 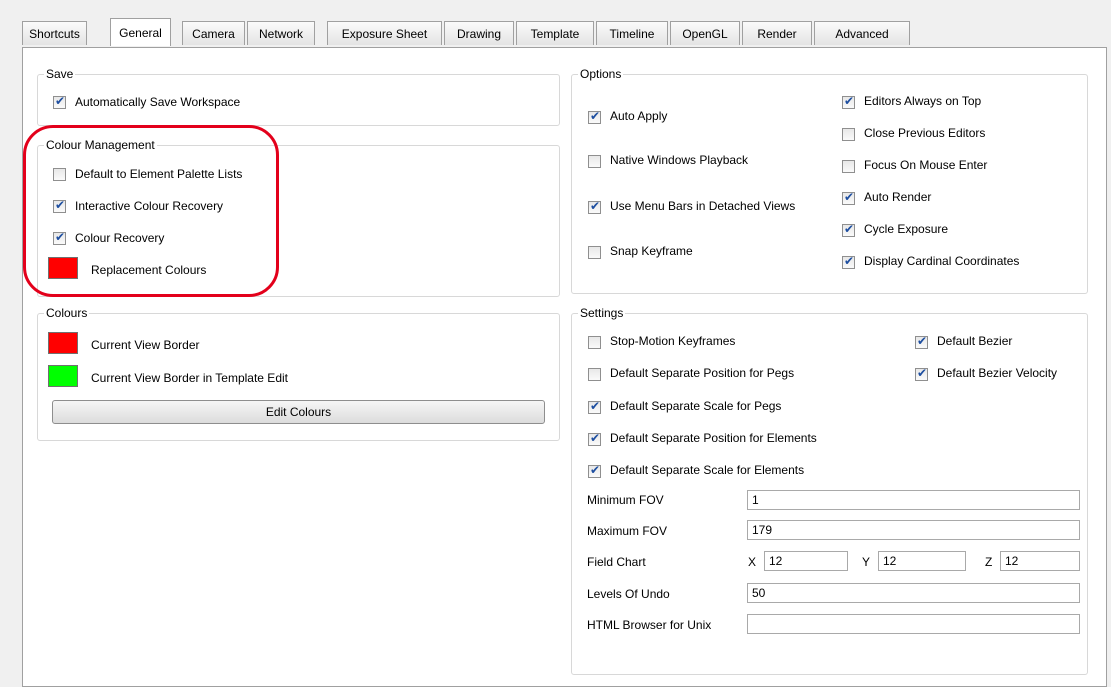 What do you see at coordinates (602, 313) in the screenshot?
I see `settings-title: Settings` at bounding box center [602, 313].